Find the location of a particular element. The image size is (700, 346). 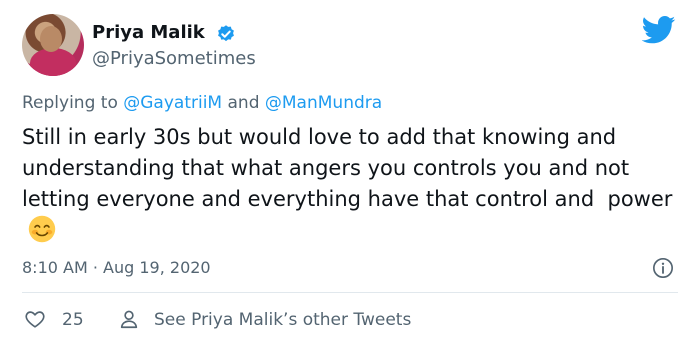

replying-to-label: Replying to is located at coordinates (70, 103).